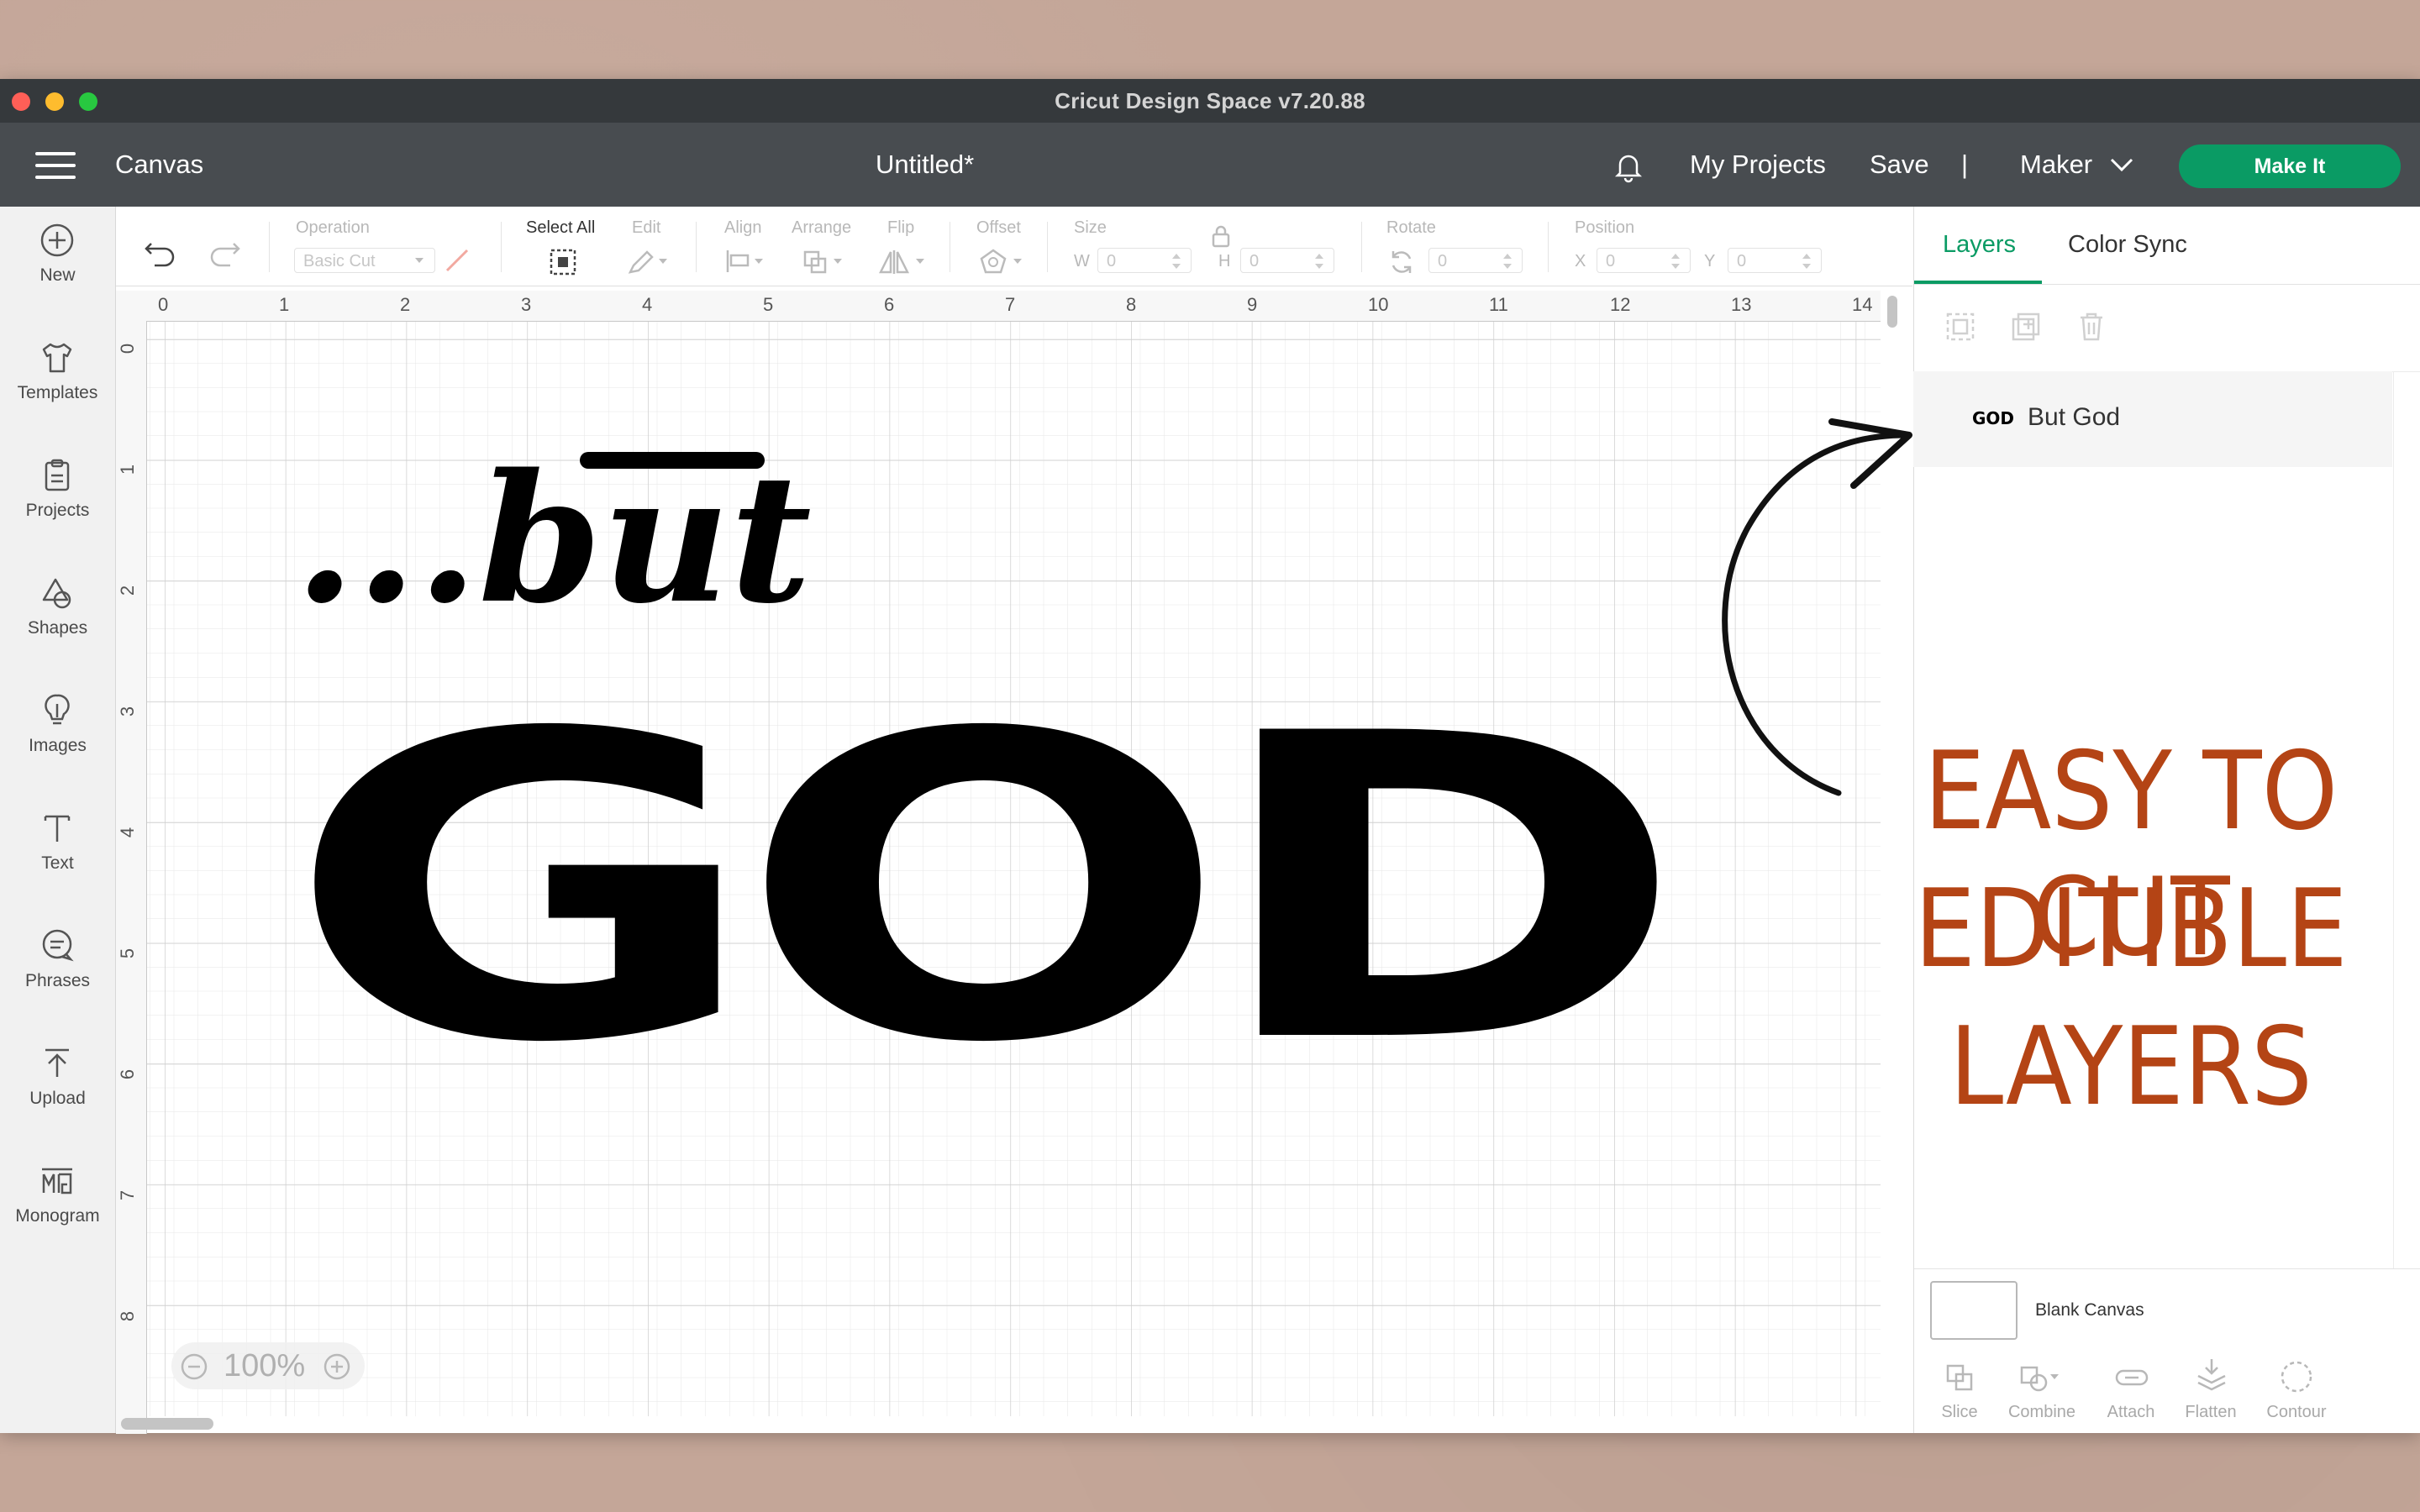  Describe the element at coordinates (1628, 166) in the screenshot. I see `bell-icon` at that location.